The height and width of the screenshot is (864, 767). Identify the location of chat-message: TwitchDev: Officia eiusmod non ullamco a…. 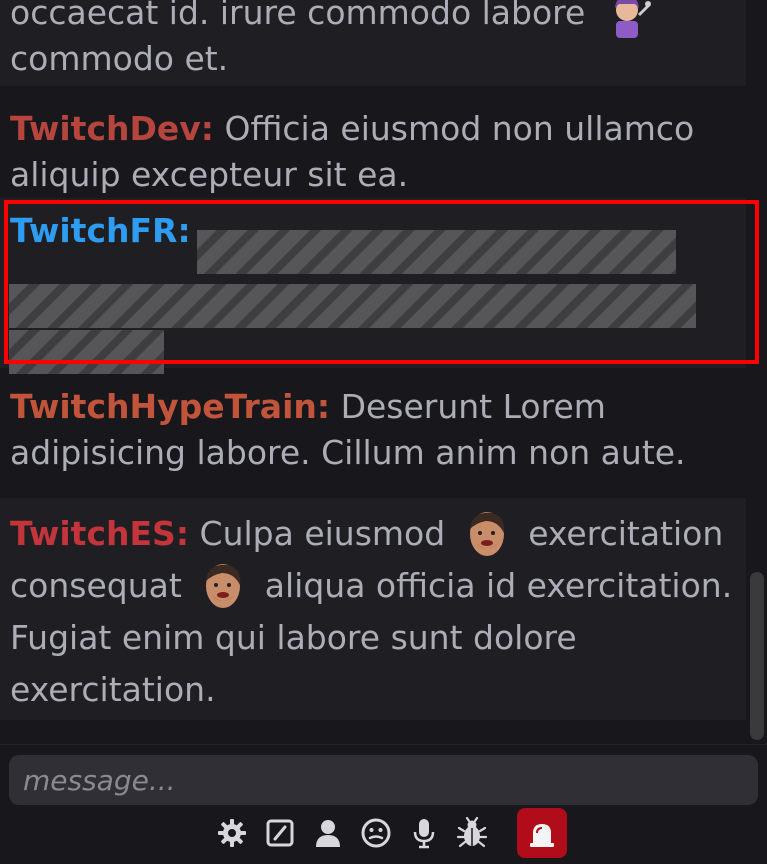
(373, 142).